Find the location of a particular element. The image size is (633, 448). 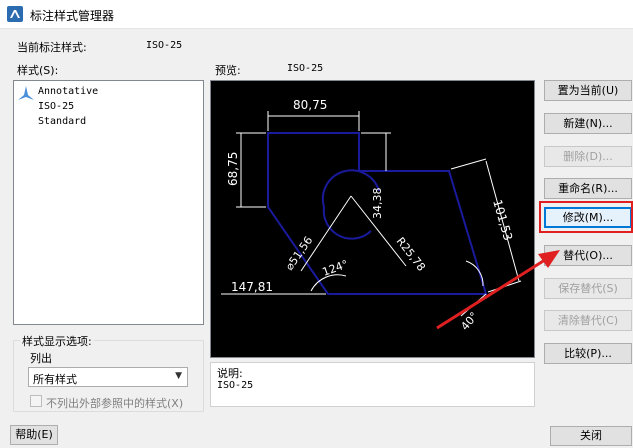

description-box: 说明: ISO-25 is located at coordinates (372, 384).